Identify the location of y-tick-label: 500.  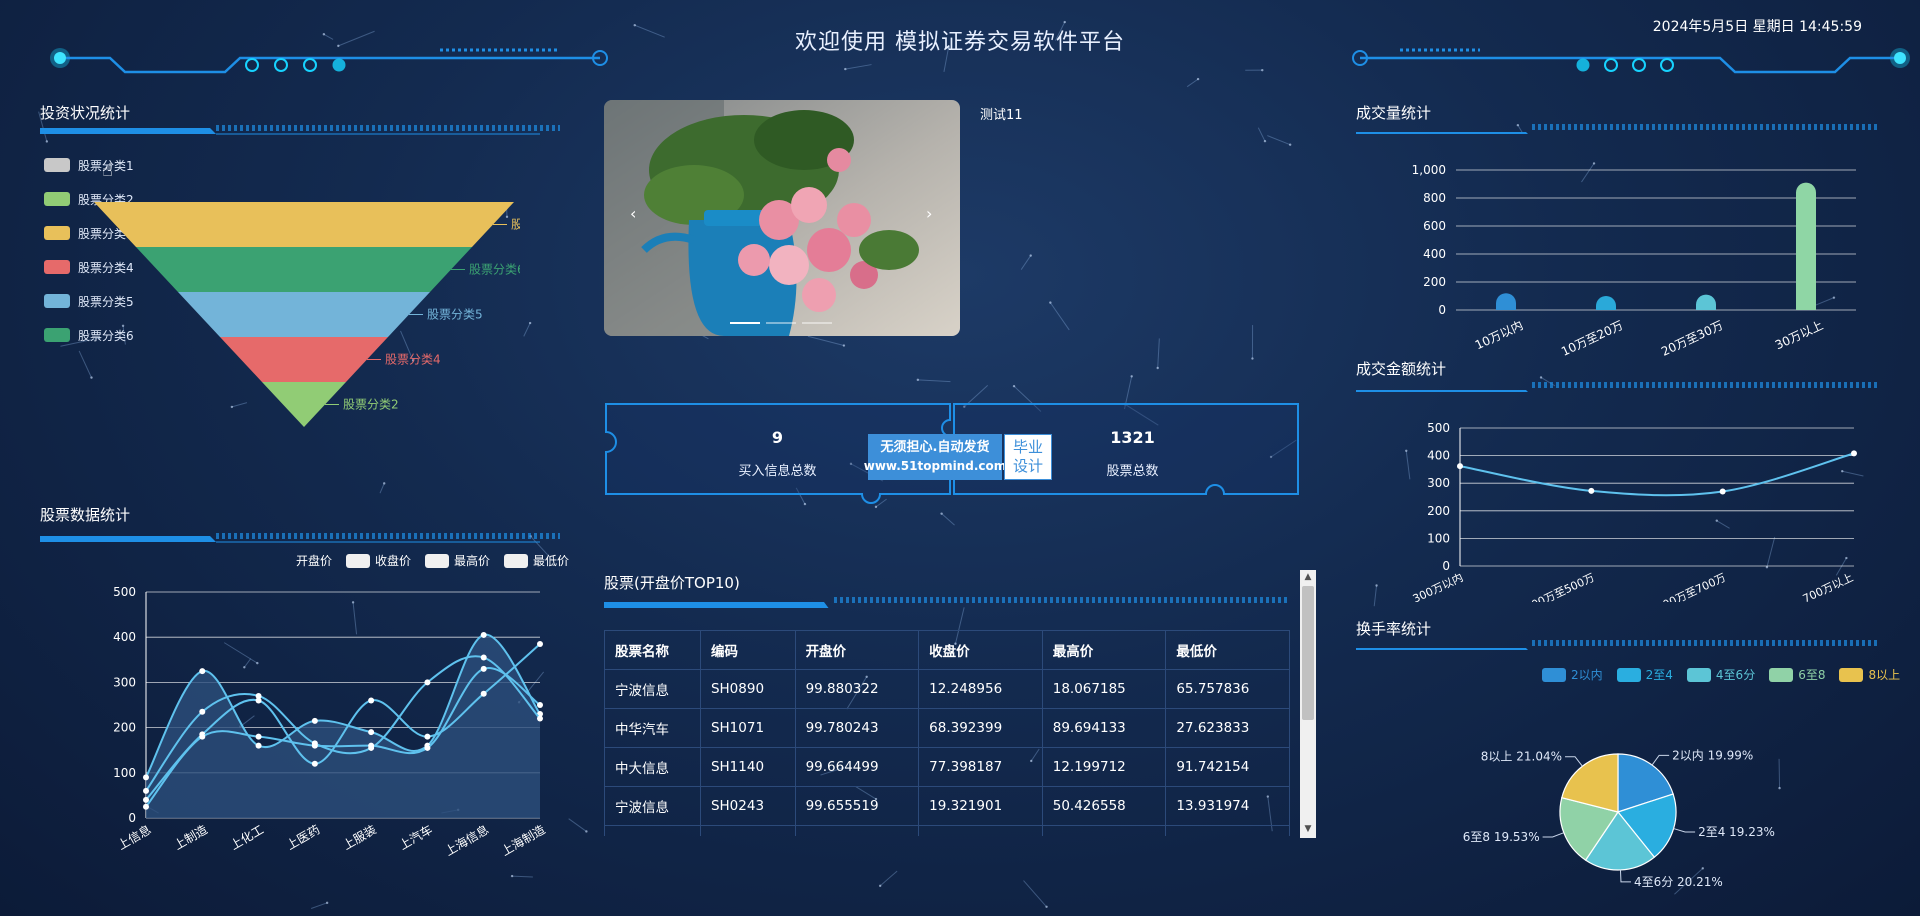
(124, 592).